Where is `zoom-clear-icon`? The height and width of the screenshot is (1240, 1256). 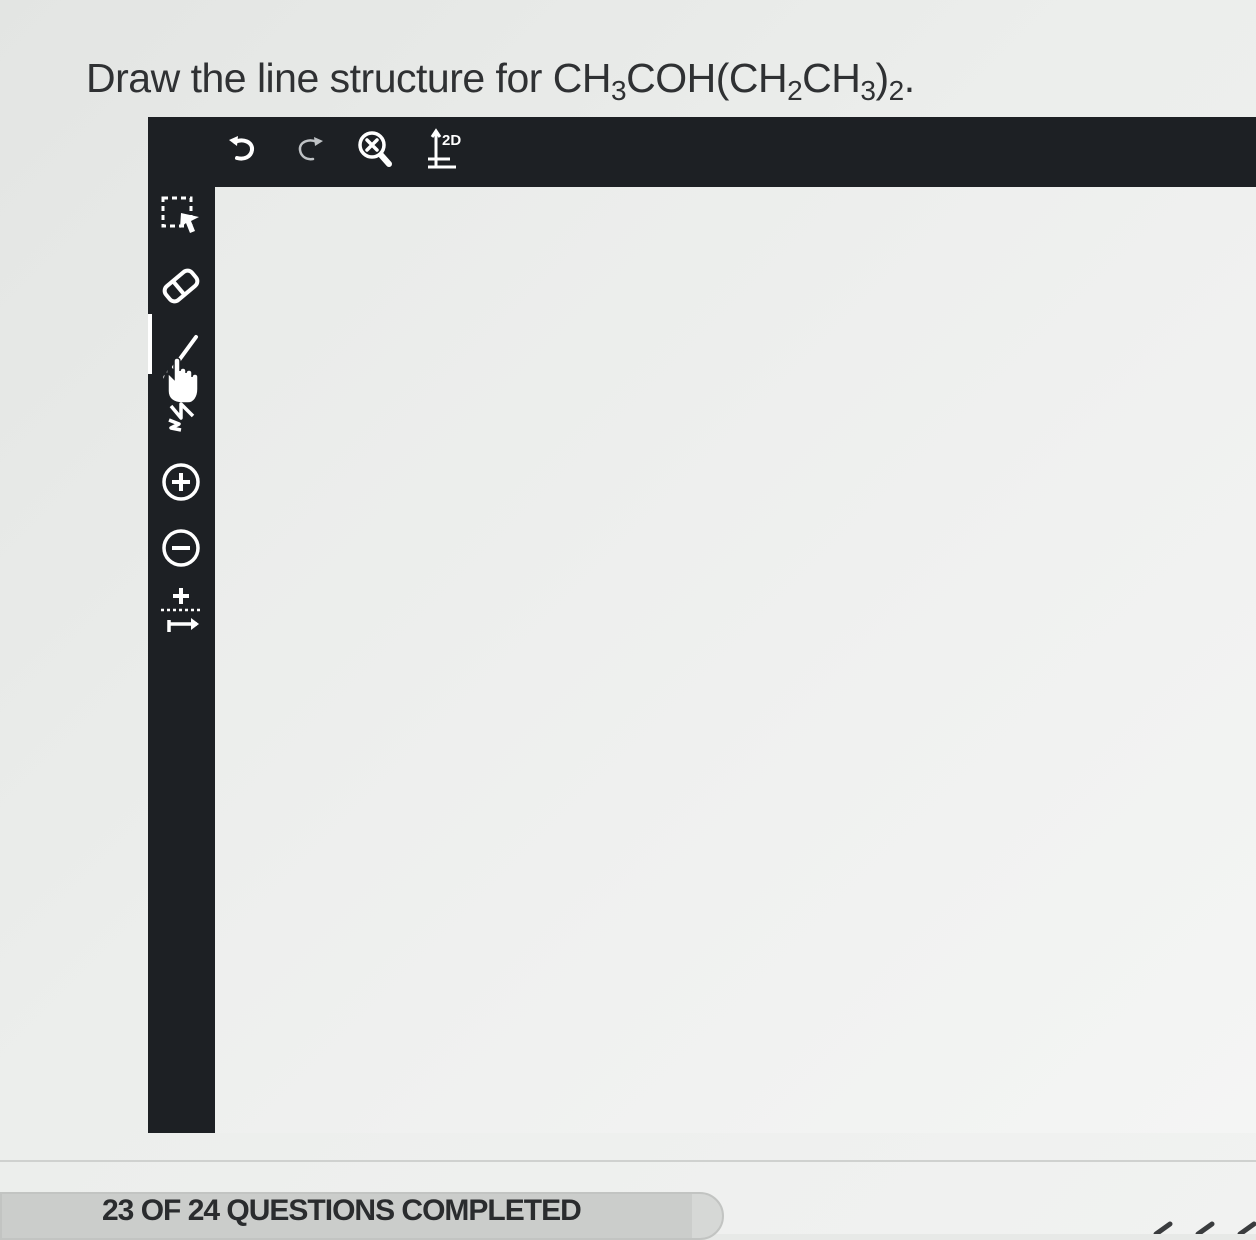 zoom-clear-icon is located at coordinates (375, 150).